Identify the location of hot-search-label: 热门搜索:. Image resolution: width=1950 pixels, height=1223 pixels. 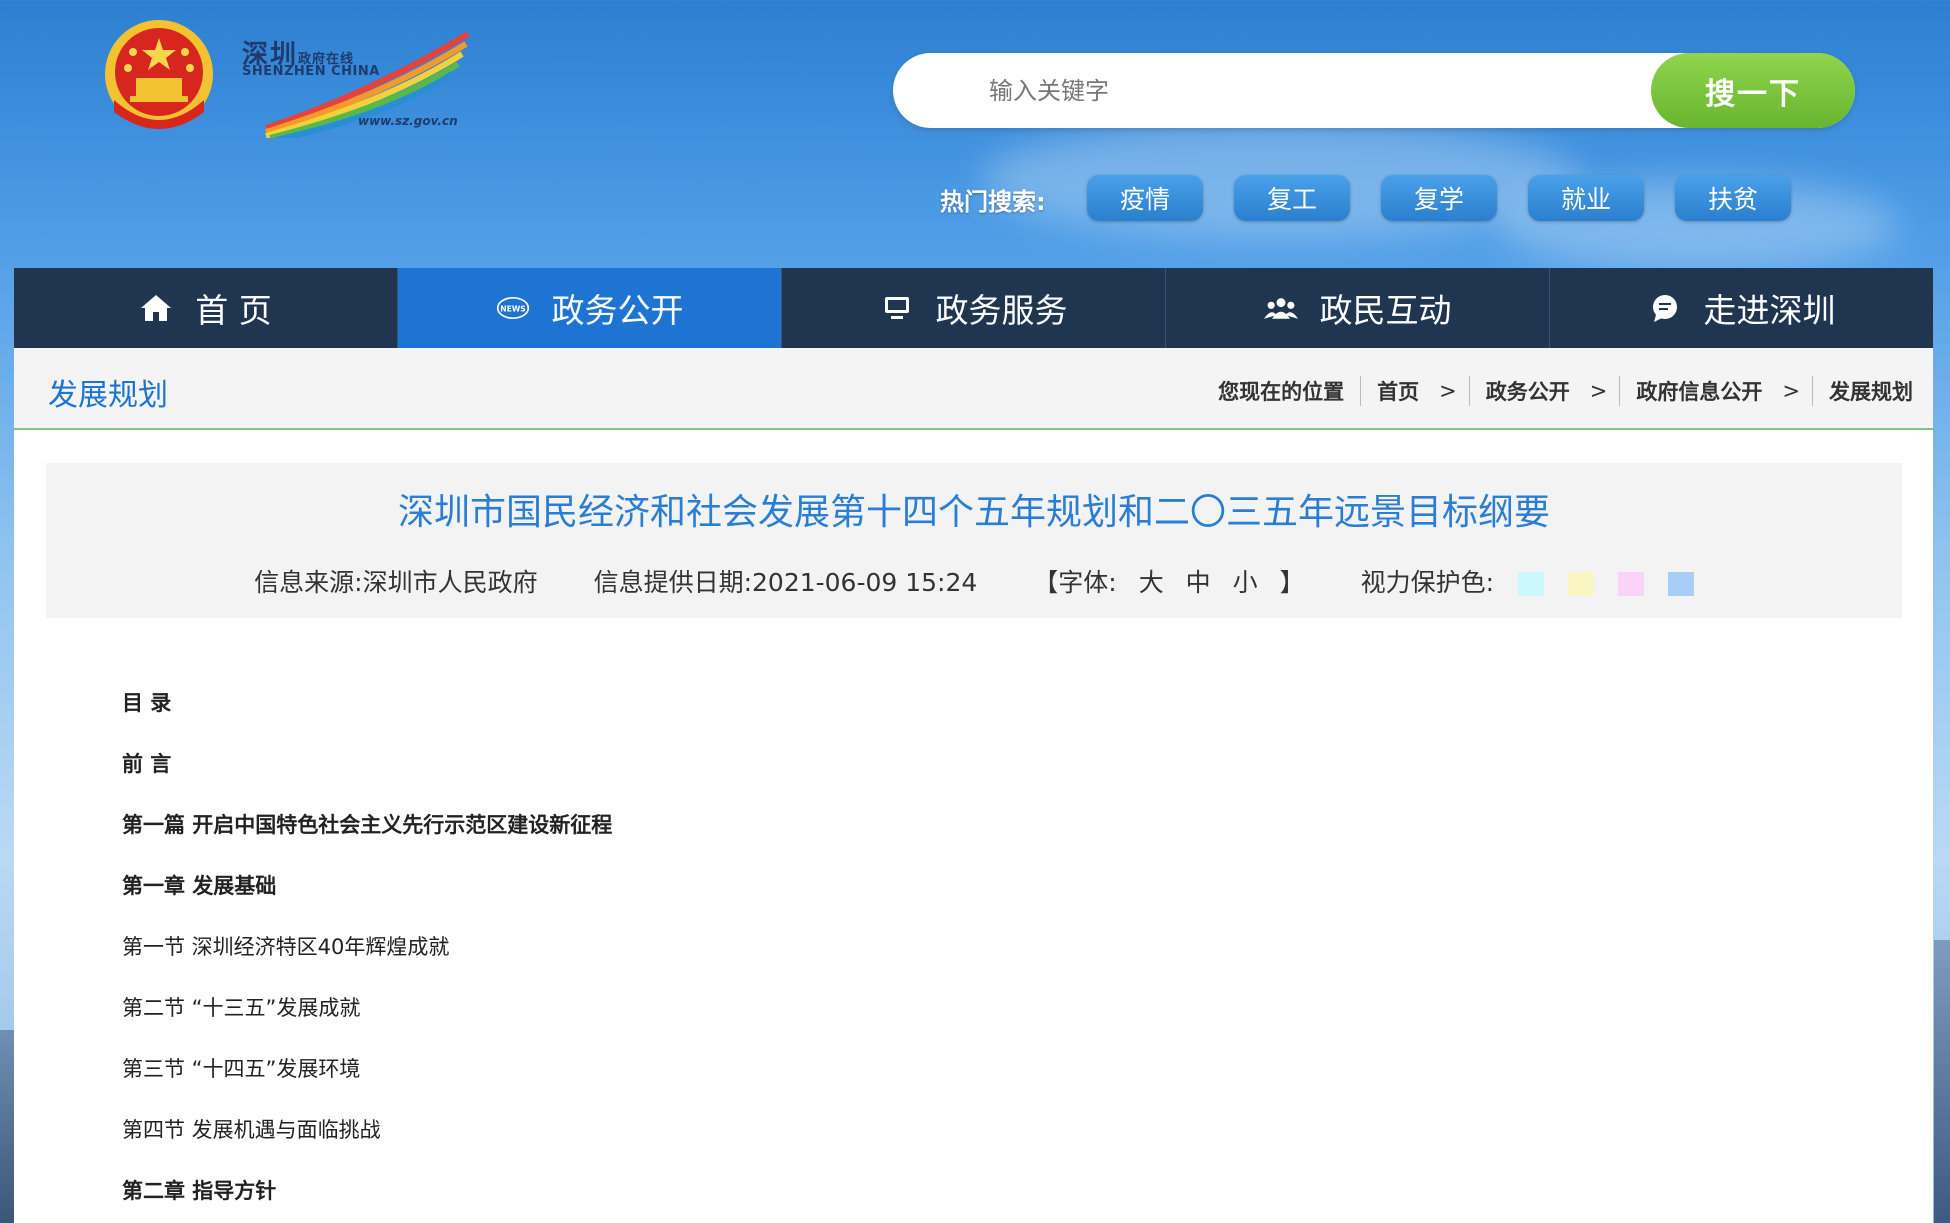
(993, 202).